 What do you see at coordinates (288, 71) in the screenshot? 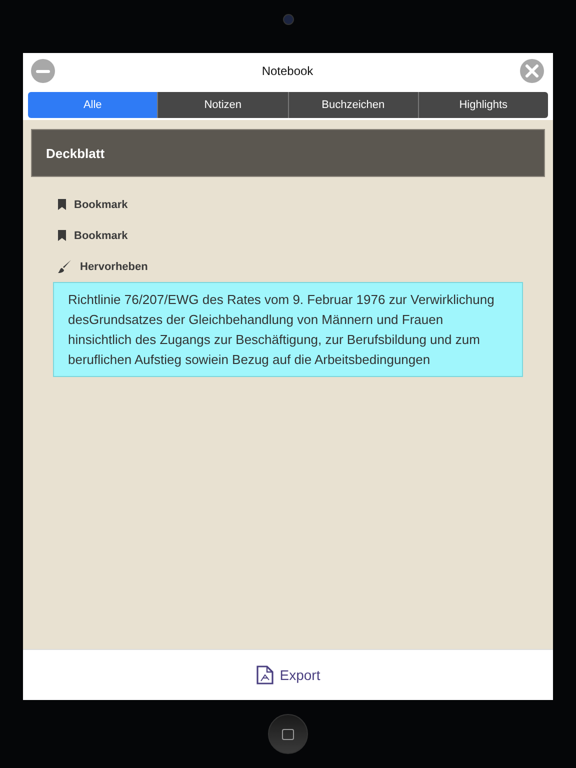
I see `window-title: Notebook` at bounding box center [288, 71].